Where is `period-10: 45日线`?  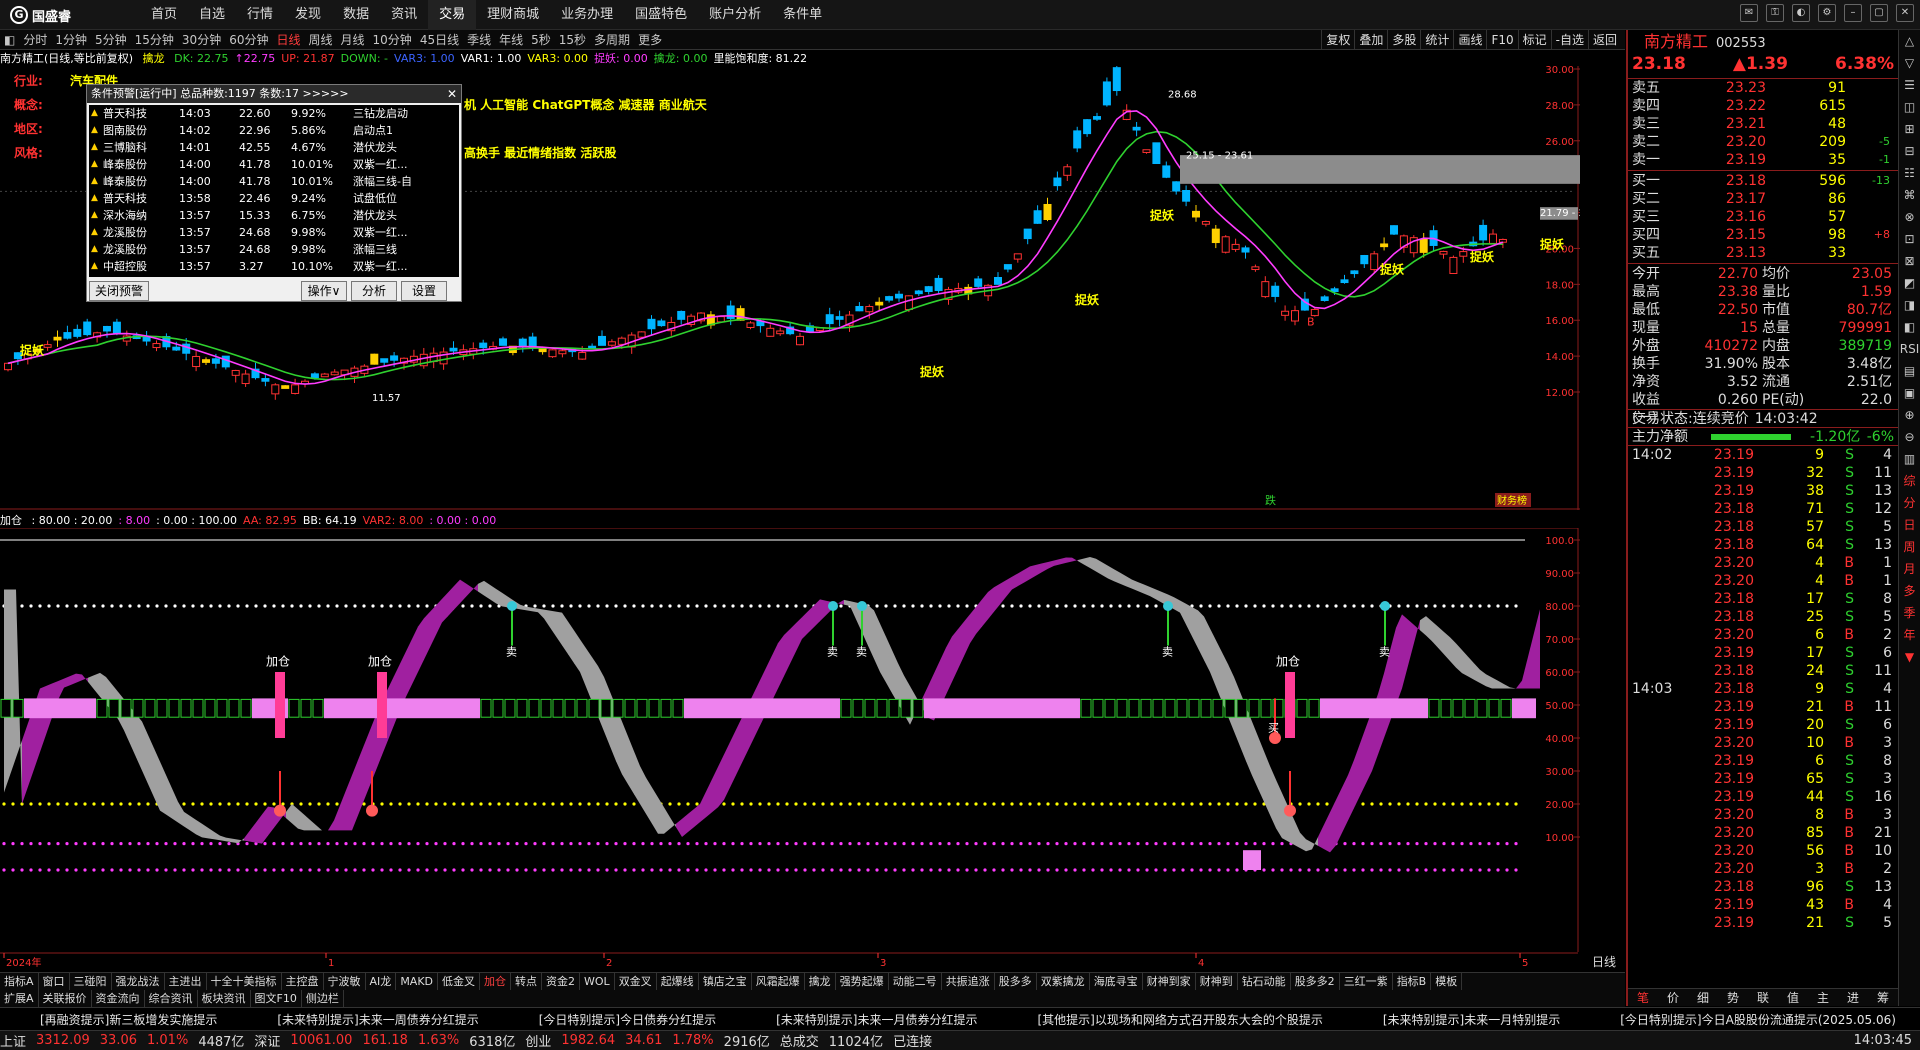 period-10: 45日线 is located at coordinates (439, 39).